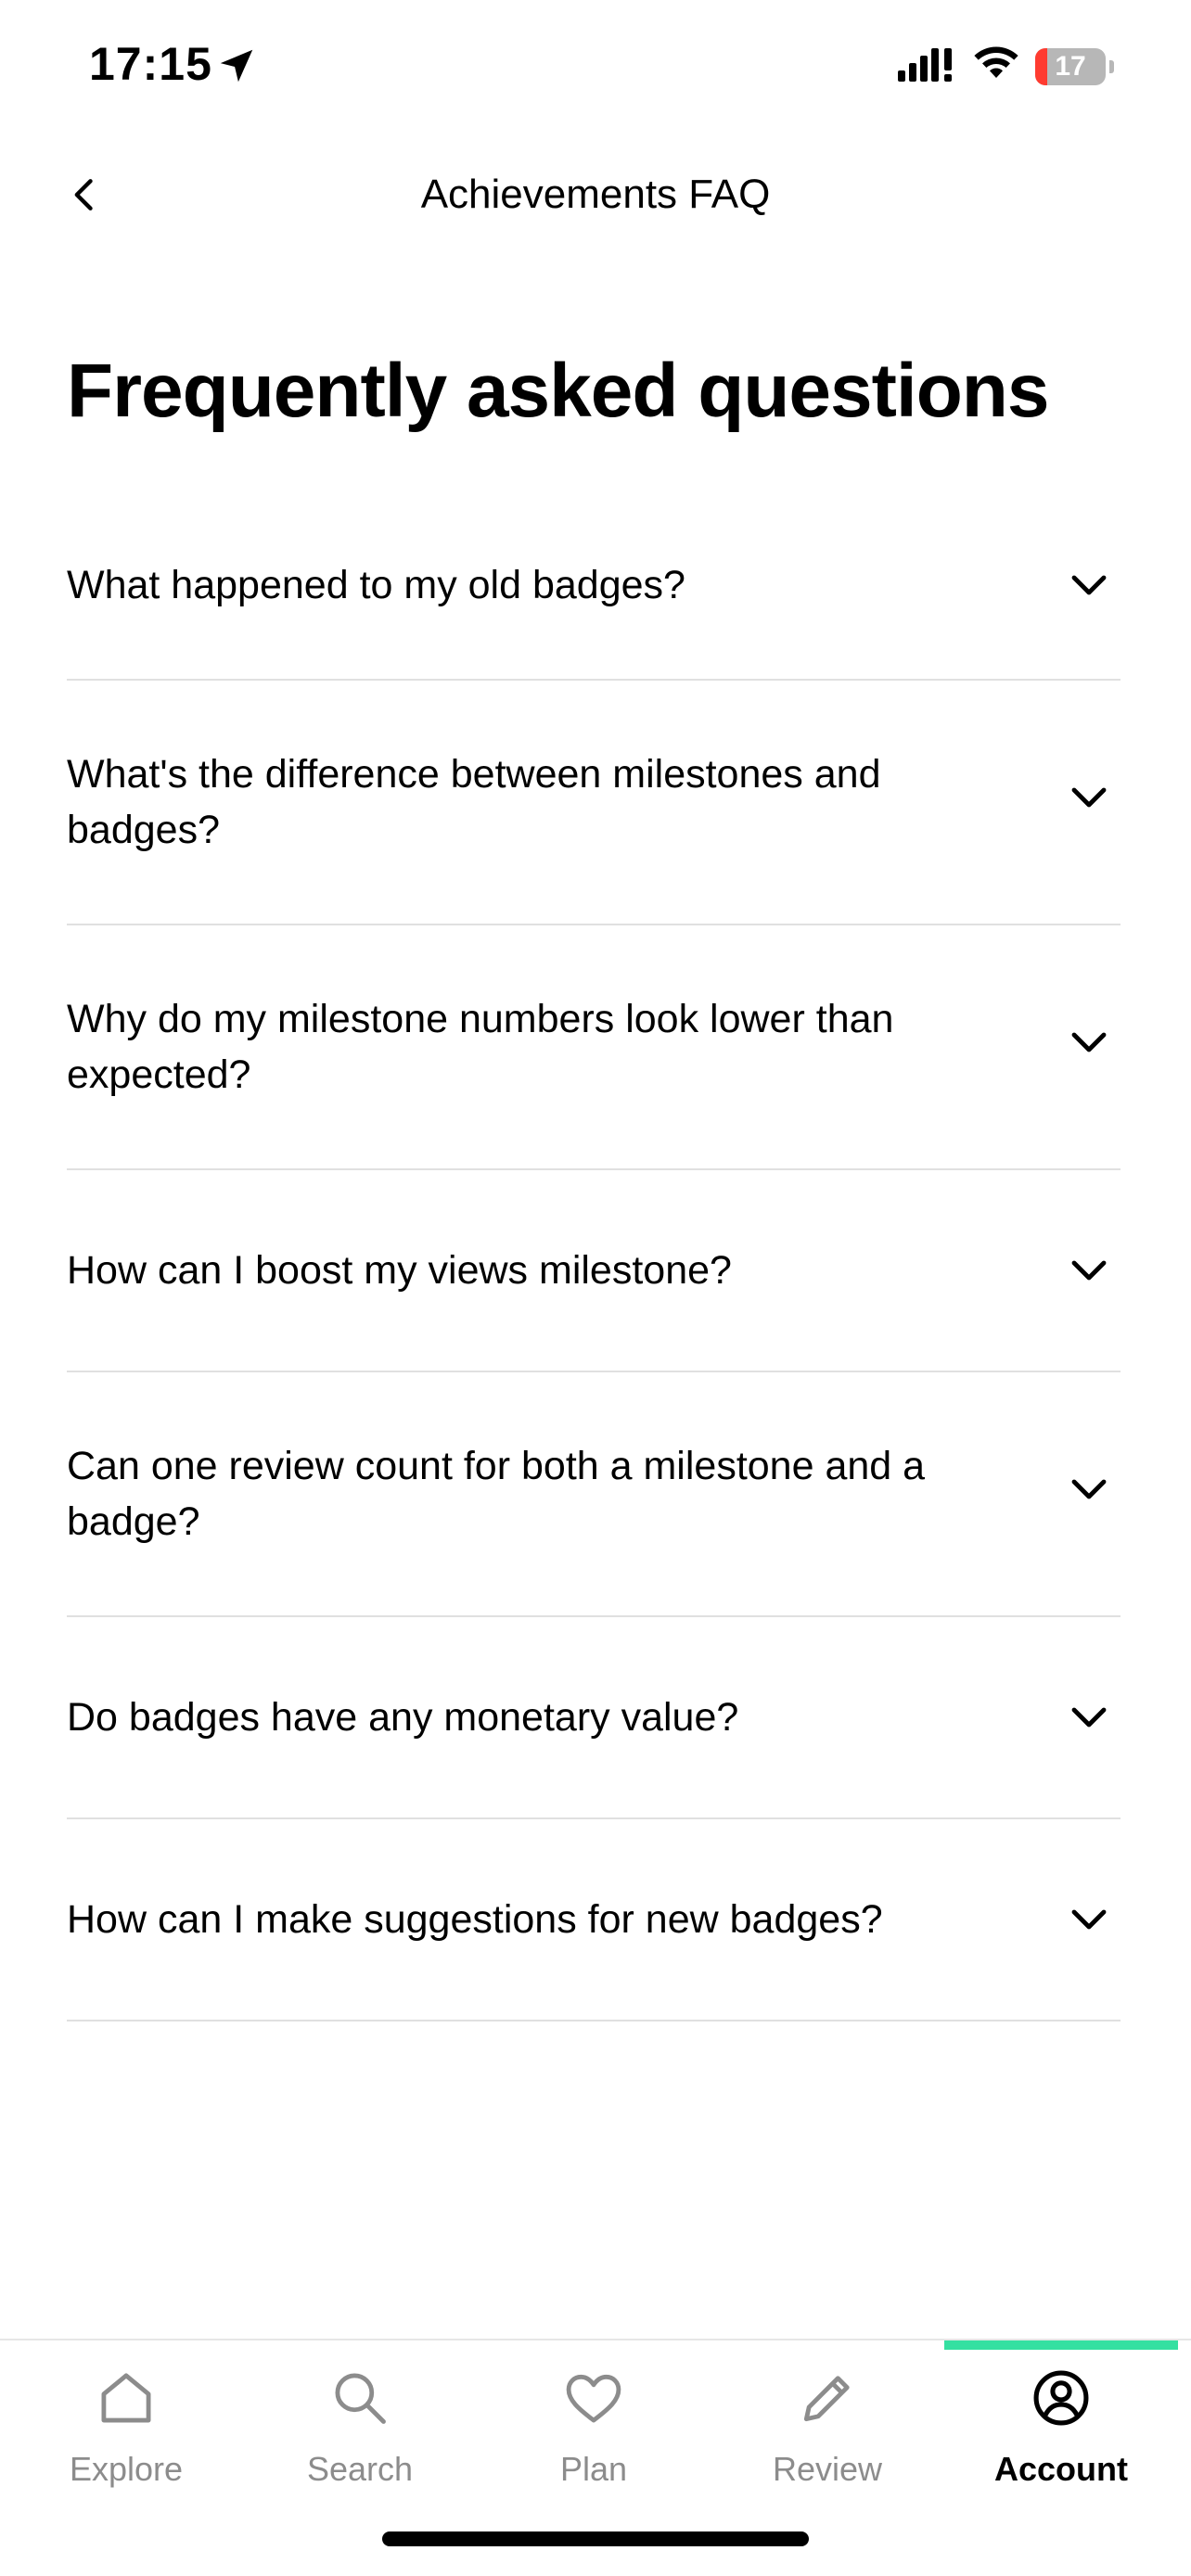 This screenshot has height=2576, width=1191. I want to click on faq-question: What happened to my old badges?, so click(376, 585).